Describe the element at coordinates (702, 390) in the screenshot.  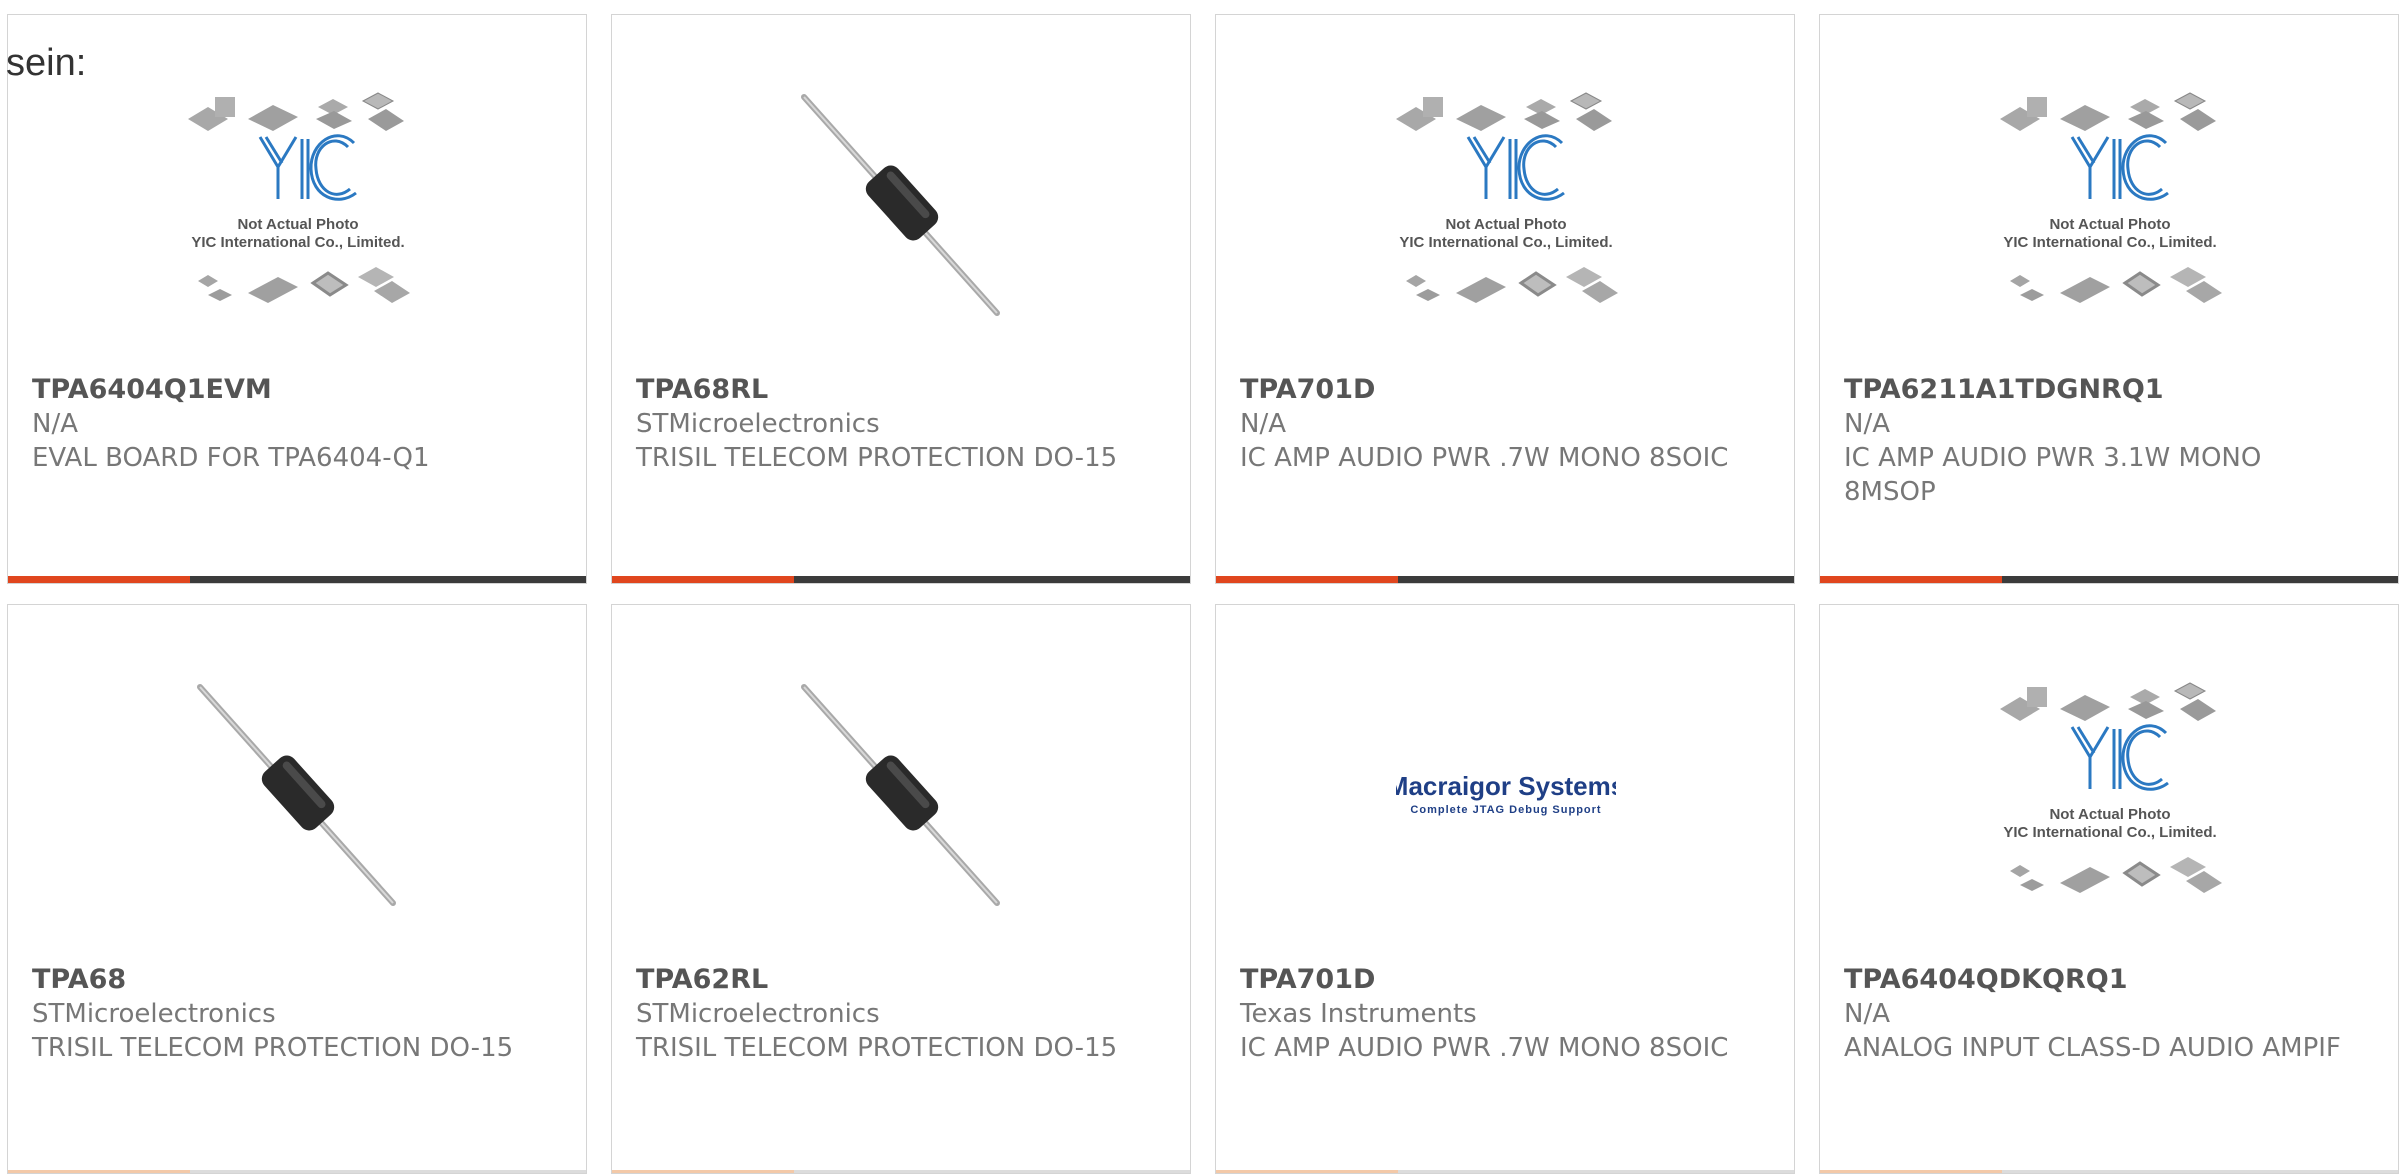
I see `product-part-number: TPA68RL` at that location.